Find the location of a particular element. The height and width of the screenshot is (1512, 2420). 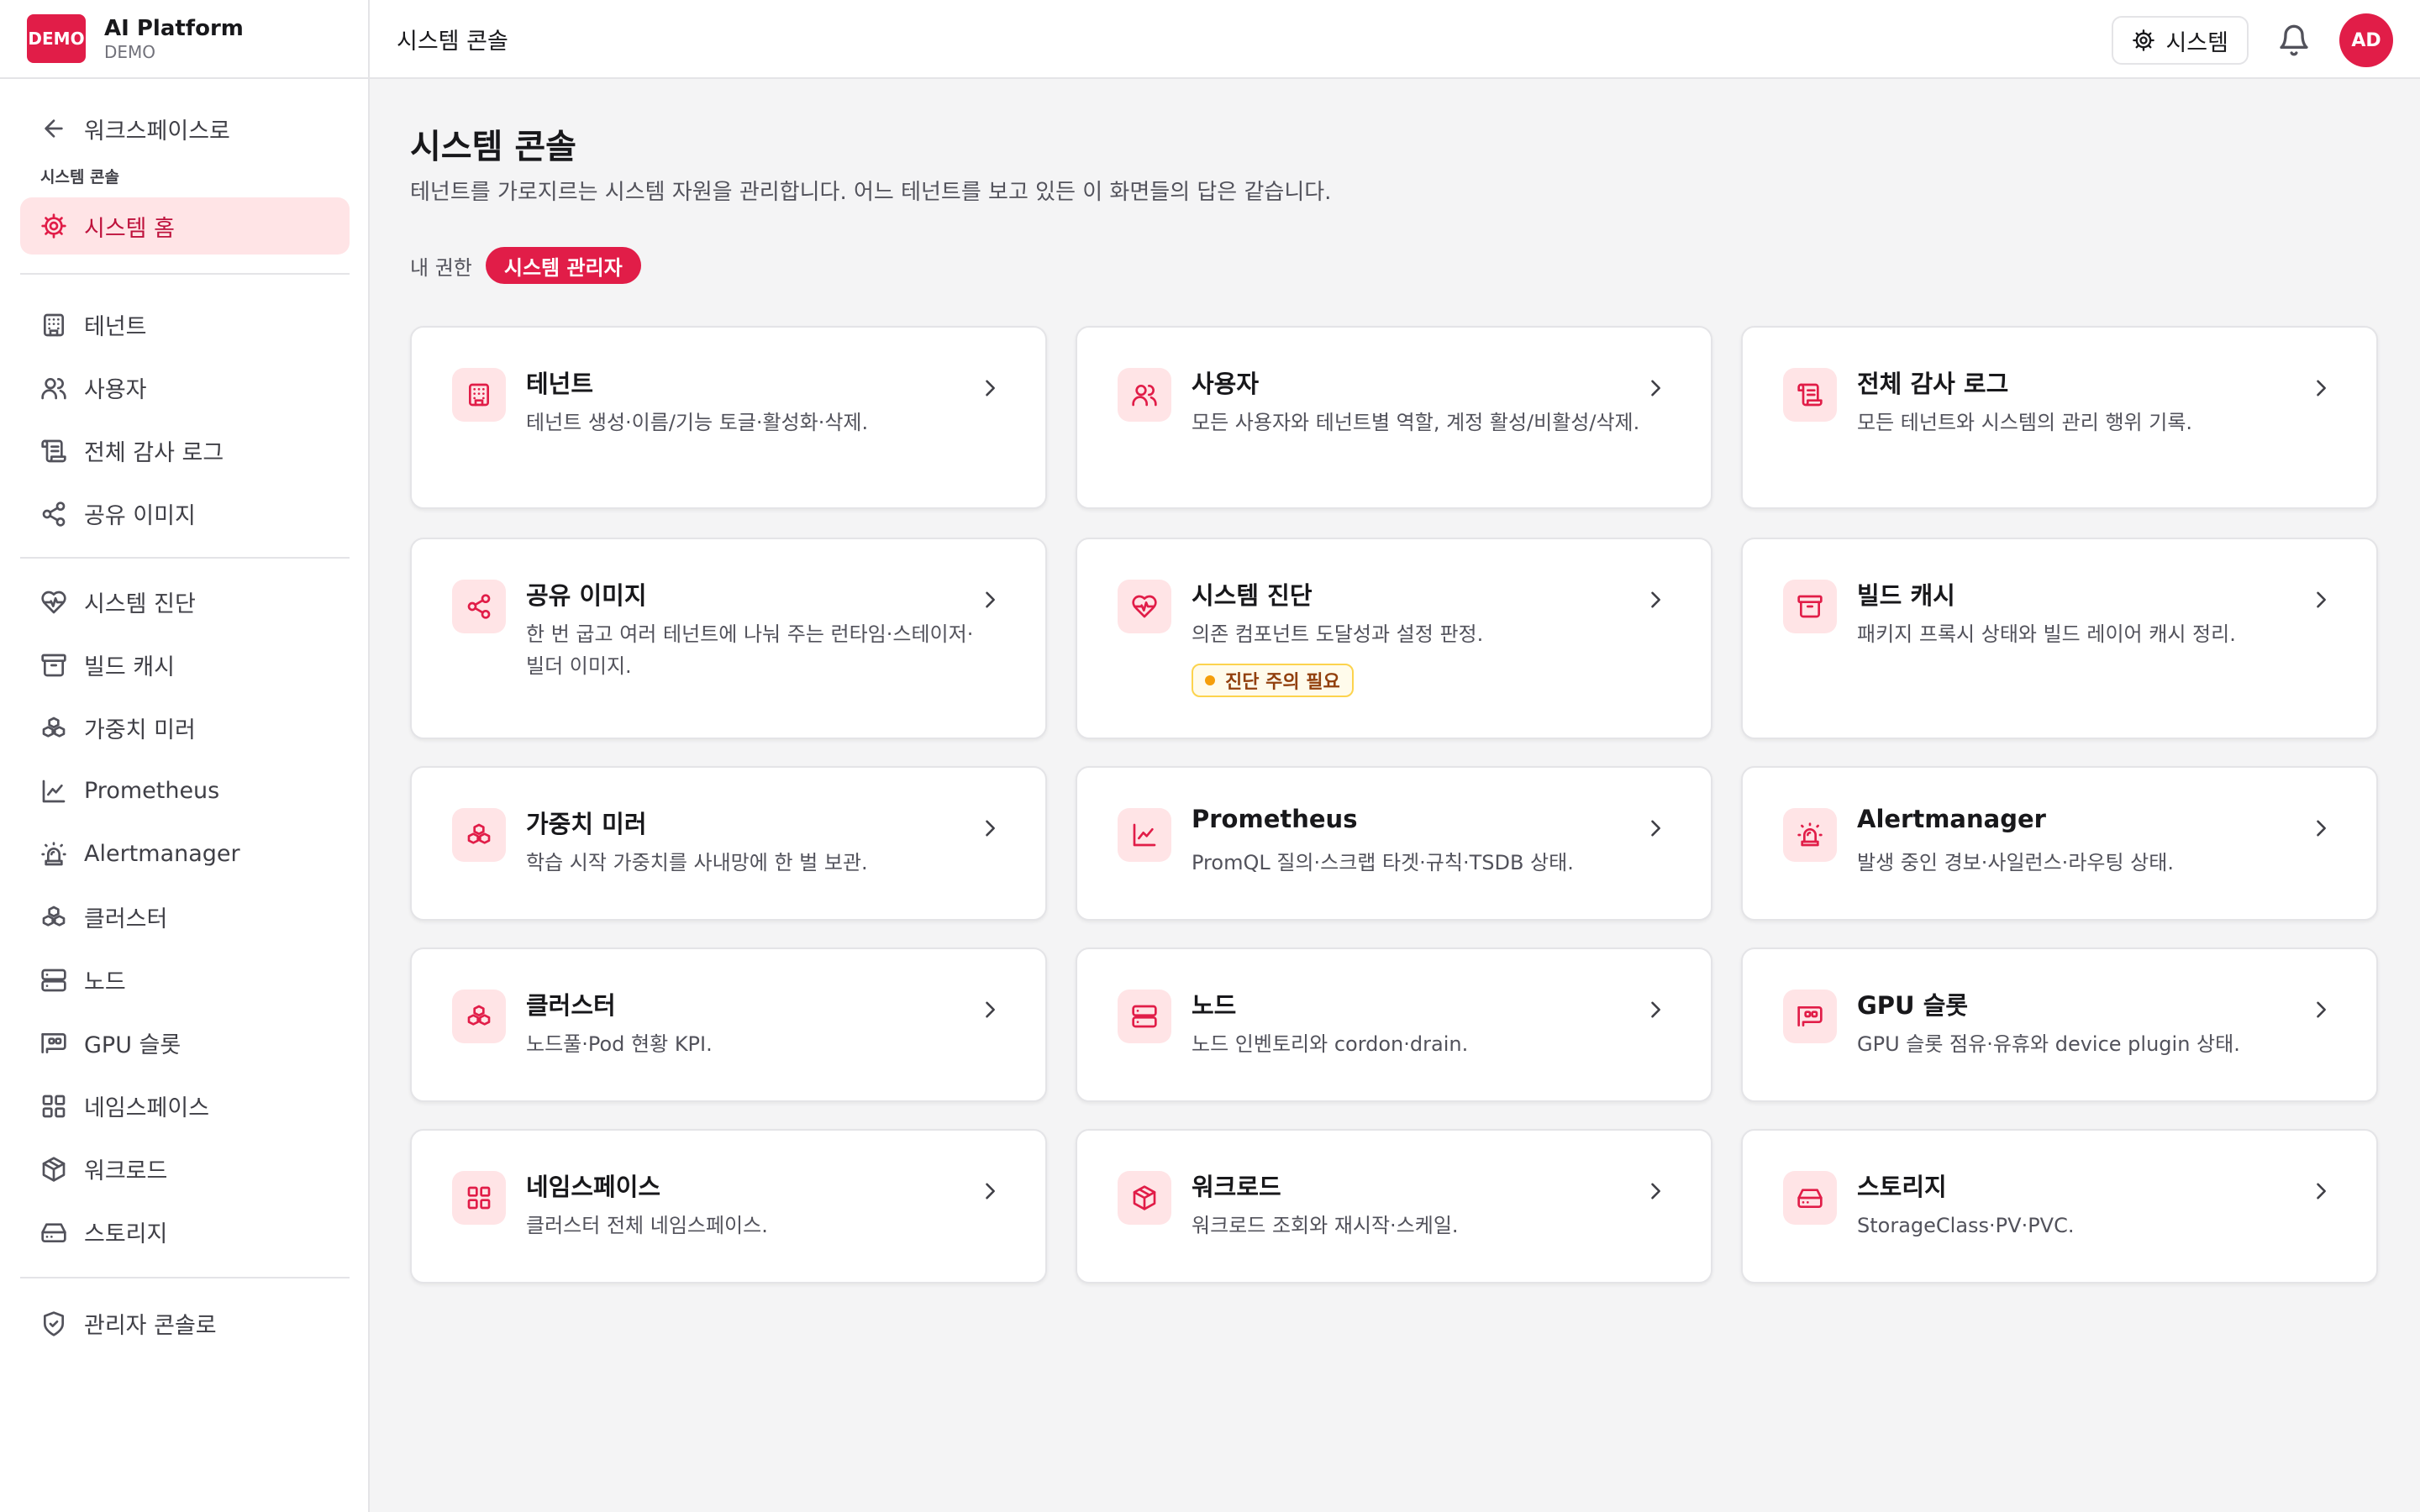

diagnostics-warning-badge: 진단 주의 필요 is located at coordinates (1273, 680).